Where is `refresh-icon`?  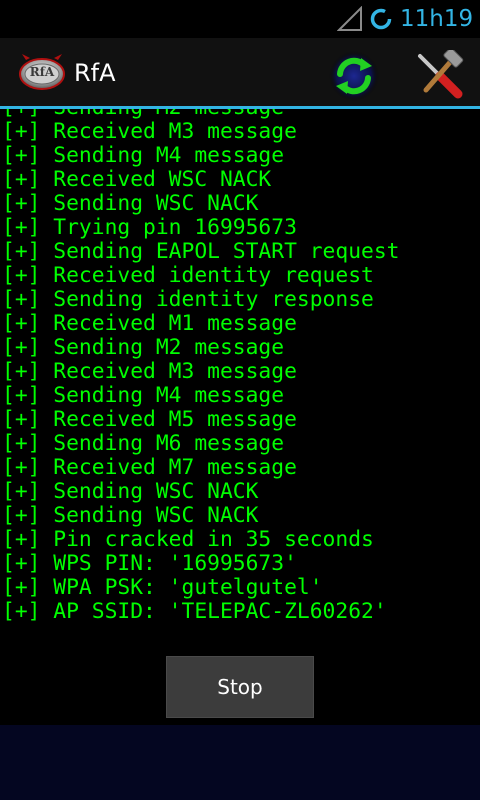
refresh-icon is located at coordinates (354, 76).